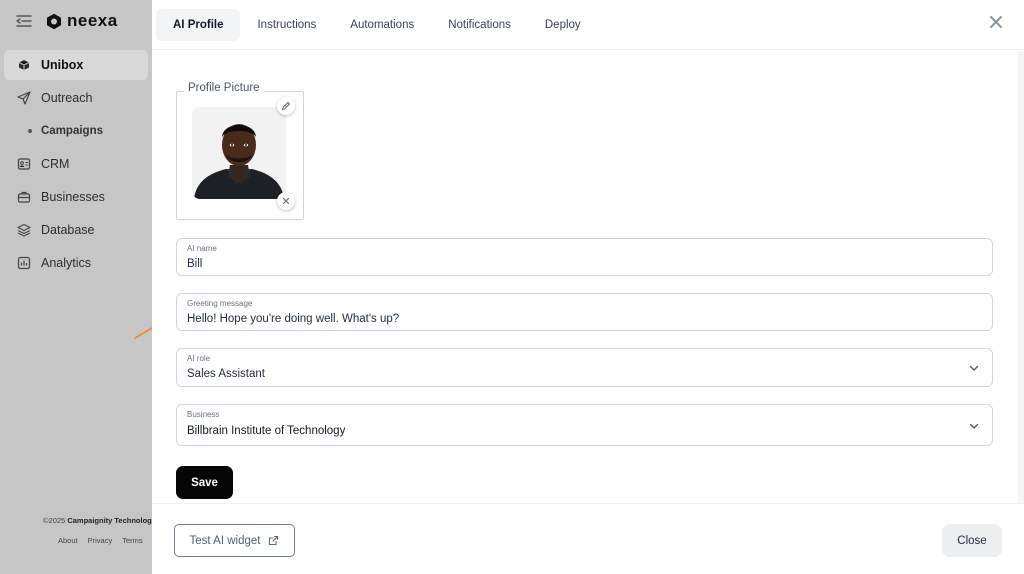 The height and width of the screenshot is (574, 1024). I want to click on neexa-logo-icon, so click(54, 21).